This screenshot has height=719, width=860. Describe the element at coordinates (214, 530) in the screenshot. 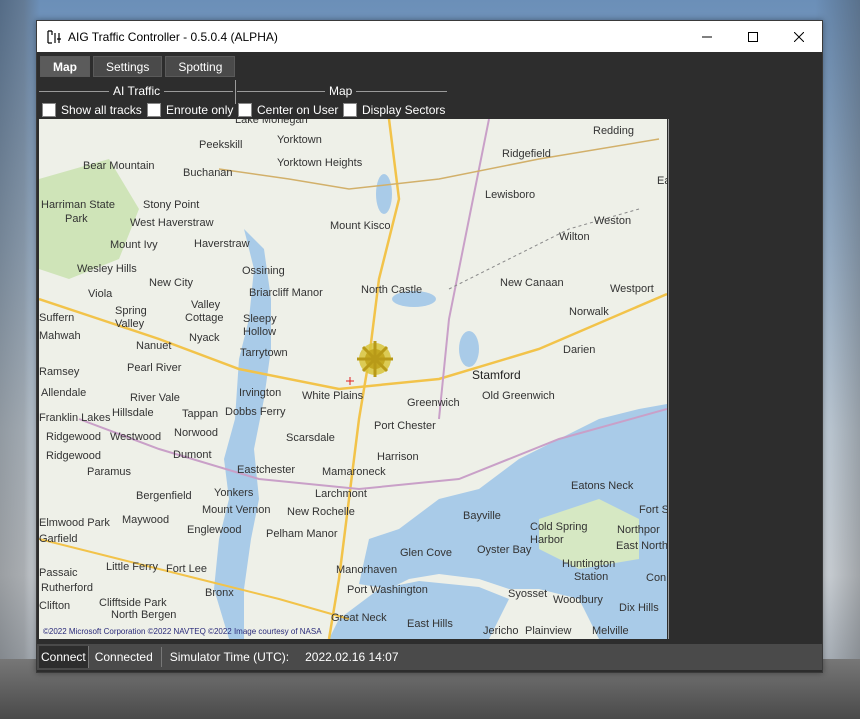

I see `svg-text: Englewood` at that location.